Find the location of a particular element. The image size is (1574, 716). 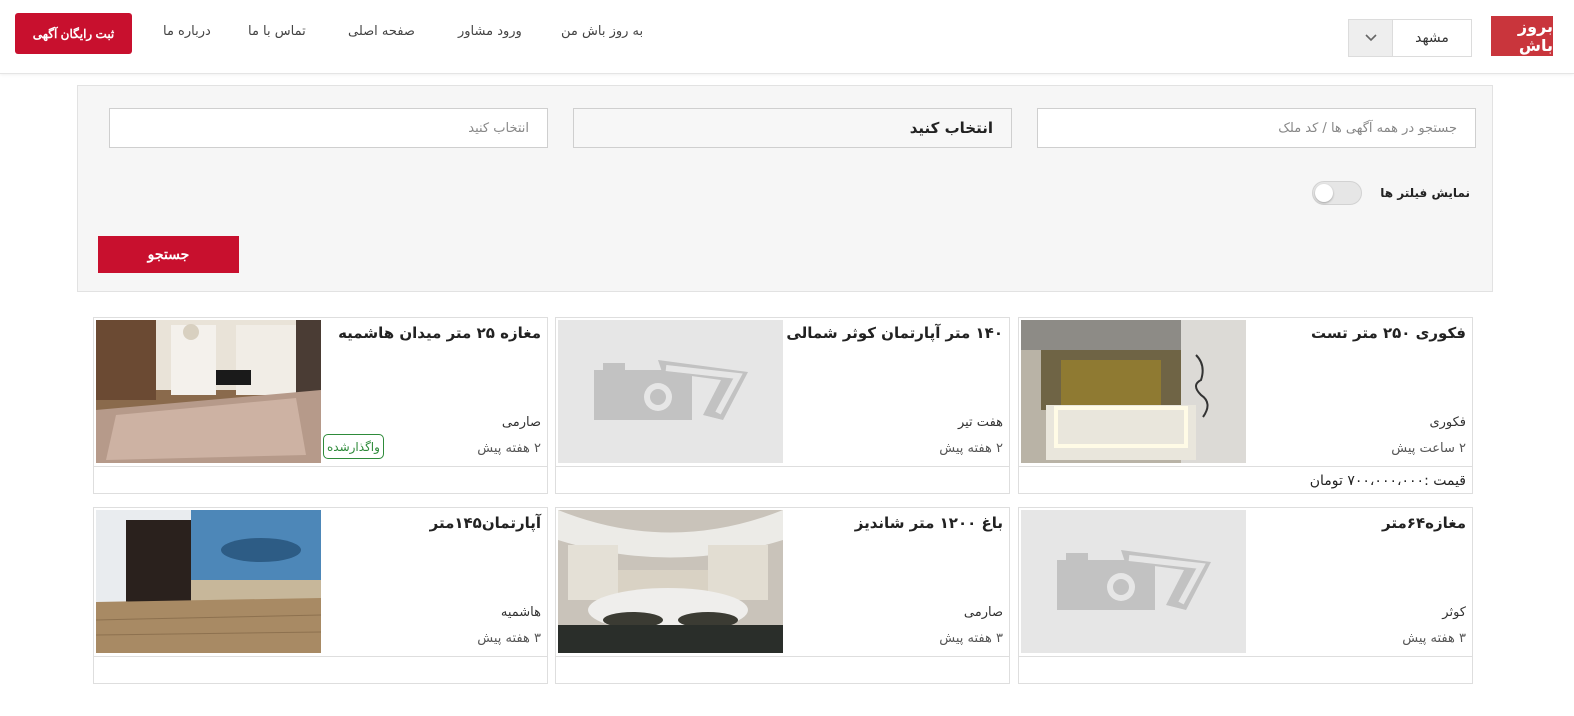

nav-about: درباره ما is located at coordinates (187, 31).